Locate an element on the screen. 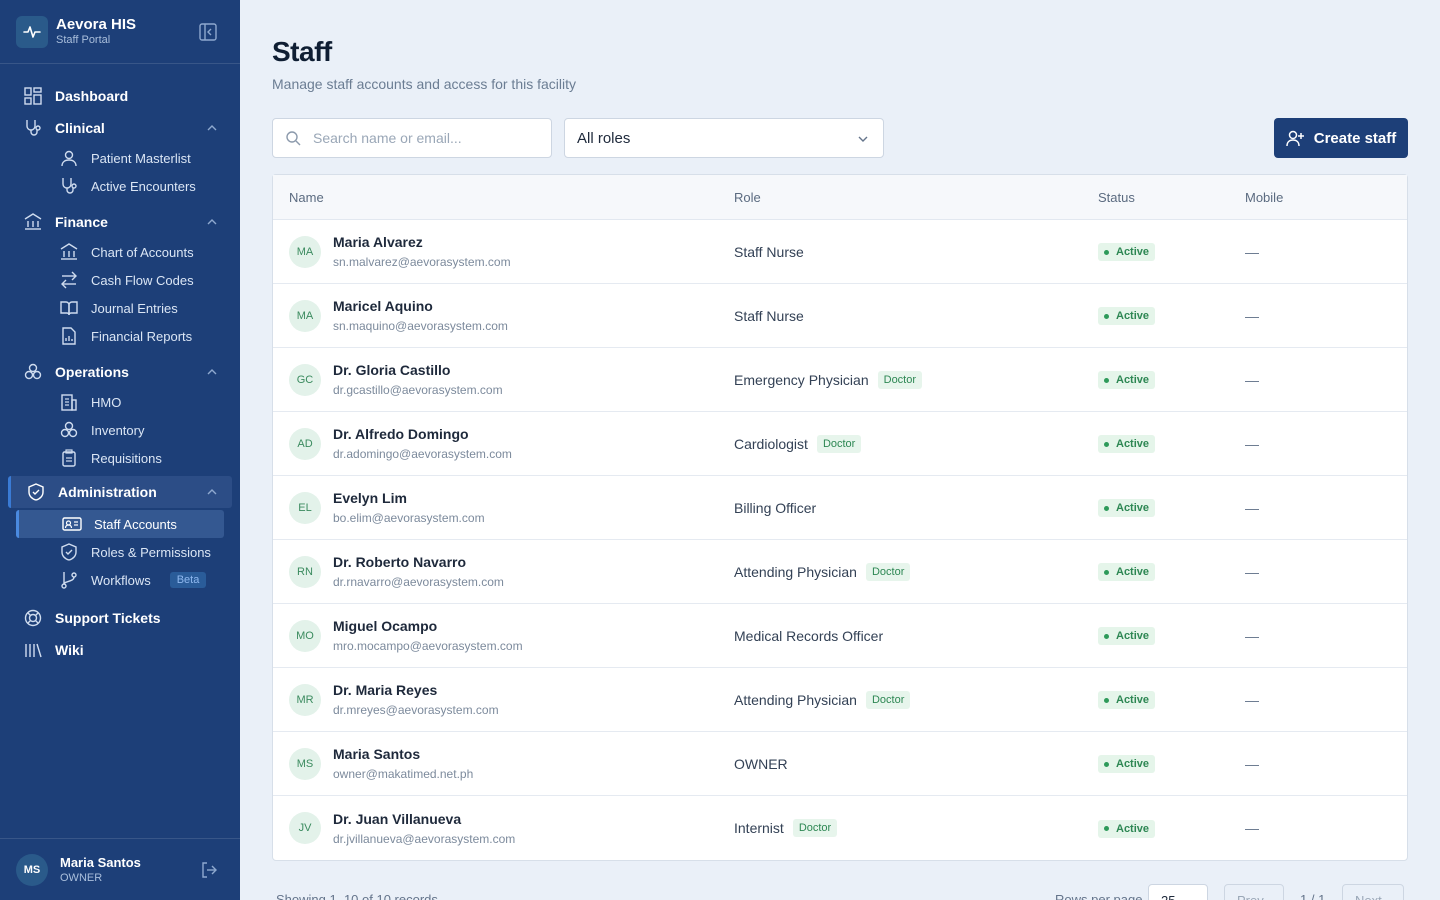 Image resolution: width=1440 pixels, height=900 pixels. nav-operations: Operations is located at coordinates (120, 372).